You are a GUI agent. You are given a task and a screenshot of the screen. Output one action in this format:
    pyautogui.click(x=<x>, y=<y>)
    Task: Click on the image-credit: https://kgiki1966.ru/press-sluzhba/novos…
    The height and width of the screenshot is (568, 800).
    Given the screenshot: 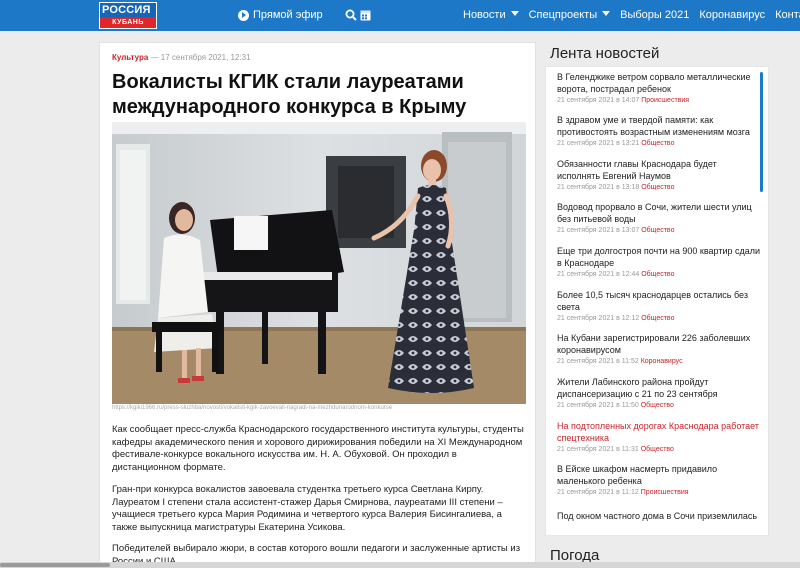 What is the action you would take?
    pyautogui.click(x=252, y=408)
    